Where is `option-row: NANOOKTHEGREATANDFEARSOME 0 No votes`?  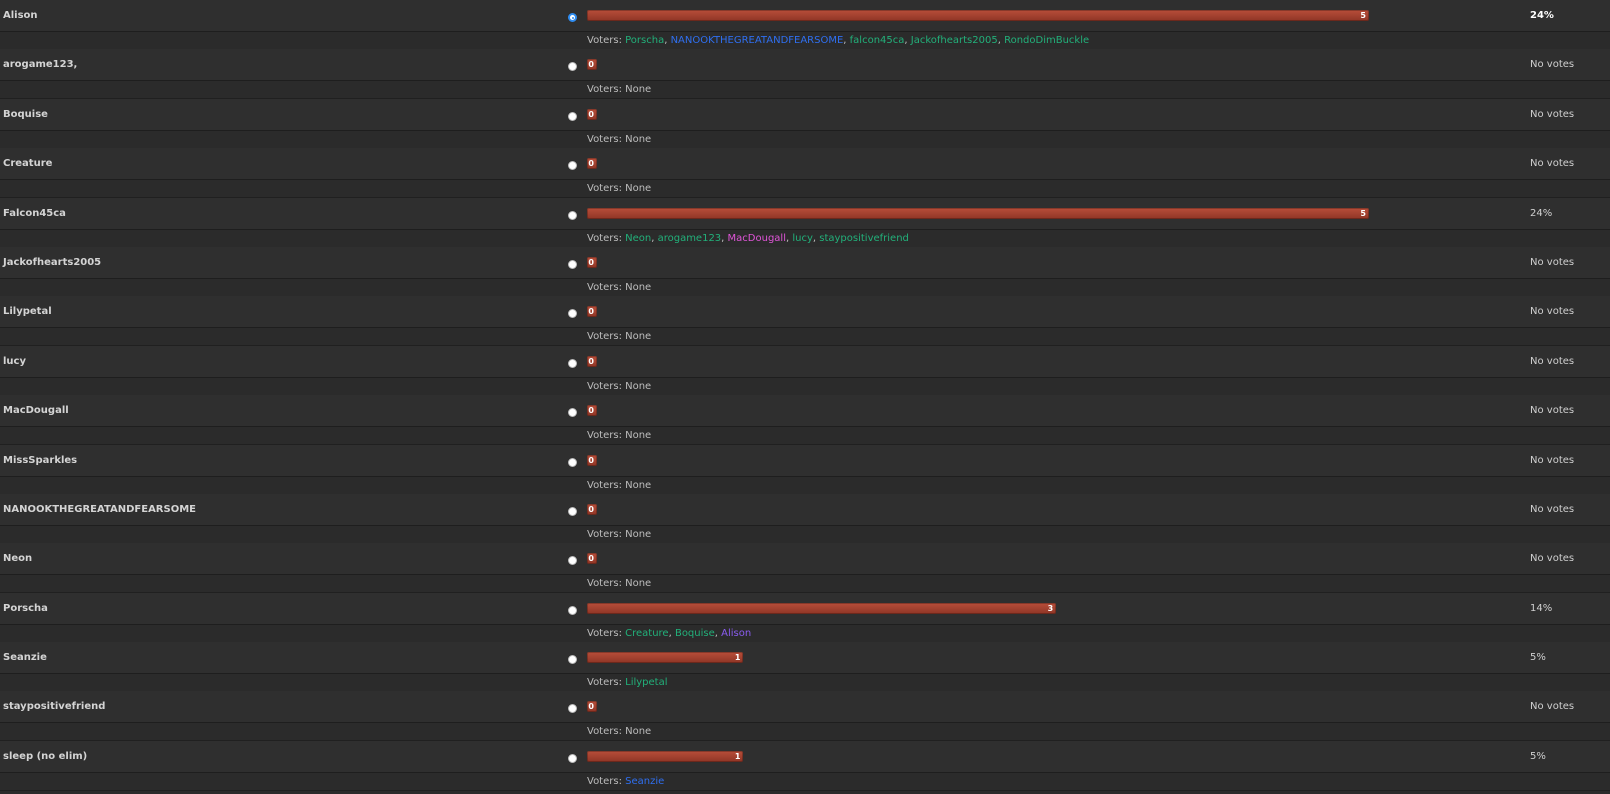
option-row: NANOOKTHEGREATANDFEARSOME 0 No votes is located at coordinates (805, 509).